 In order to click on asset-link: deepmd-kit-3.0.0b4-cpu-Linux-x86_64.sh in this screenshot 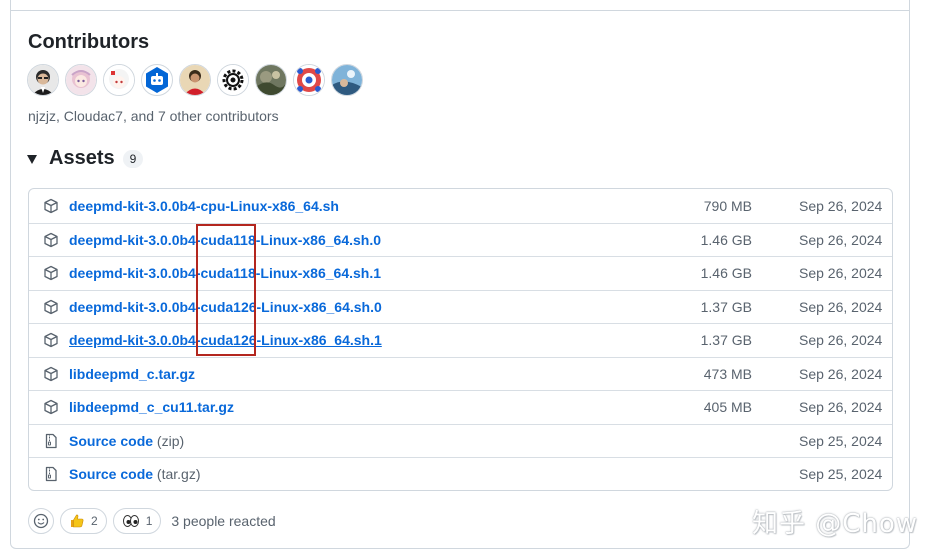, I will do `click(204, 206)`.